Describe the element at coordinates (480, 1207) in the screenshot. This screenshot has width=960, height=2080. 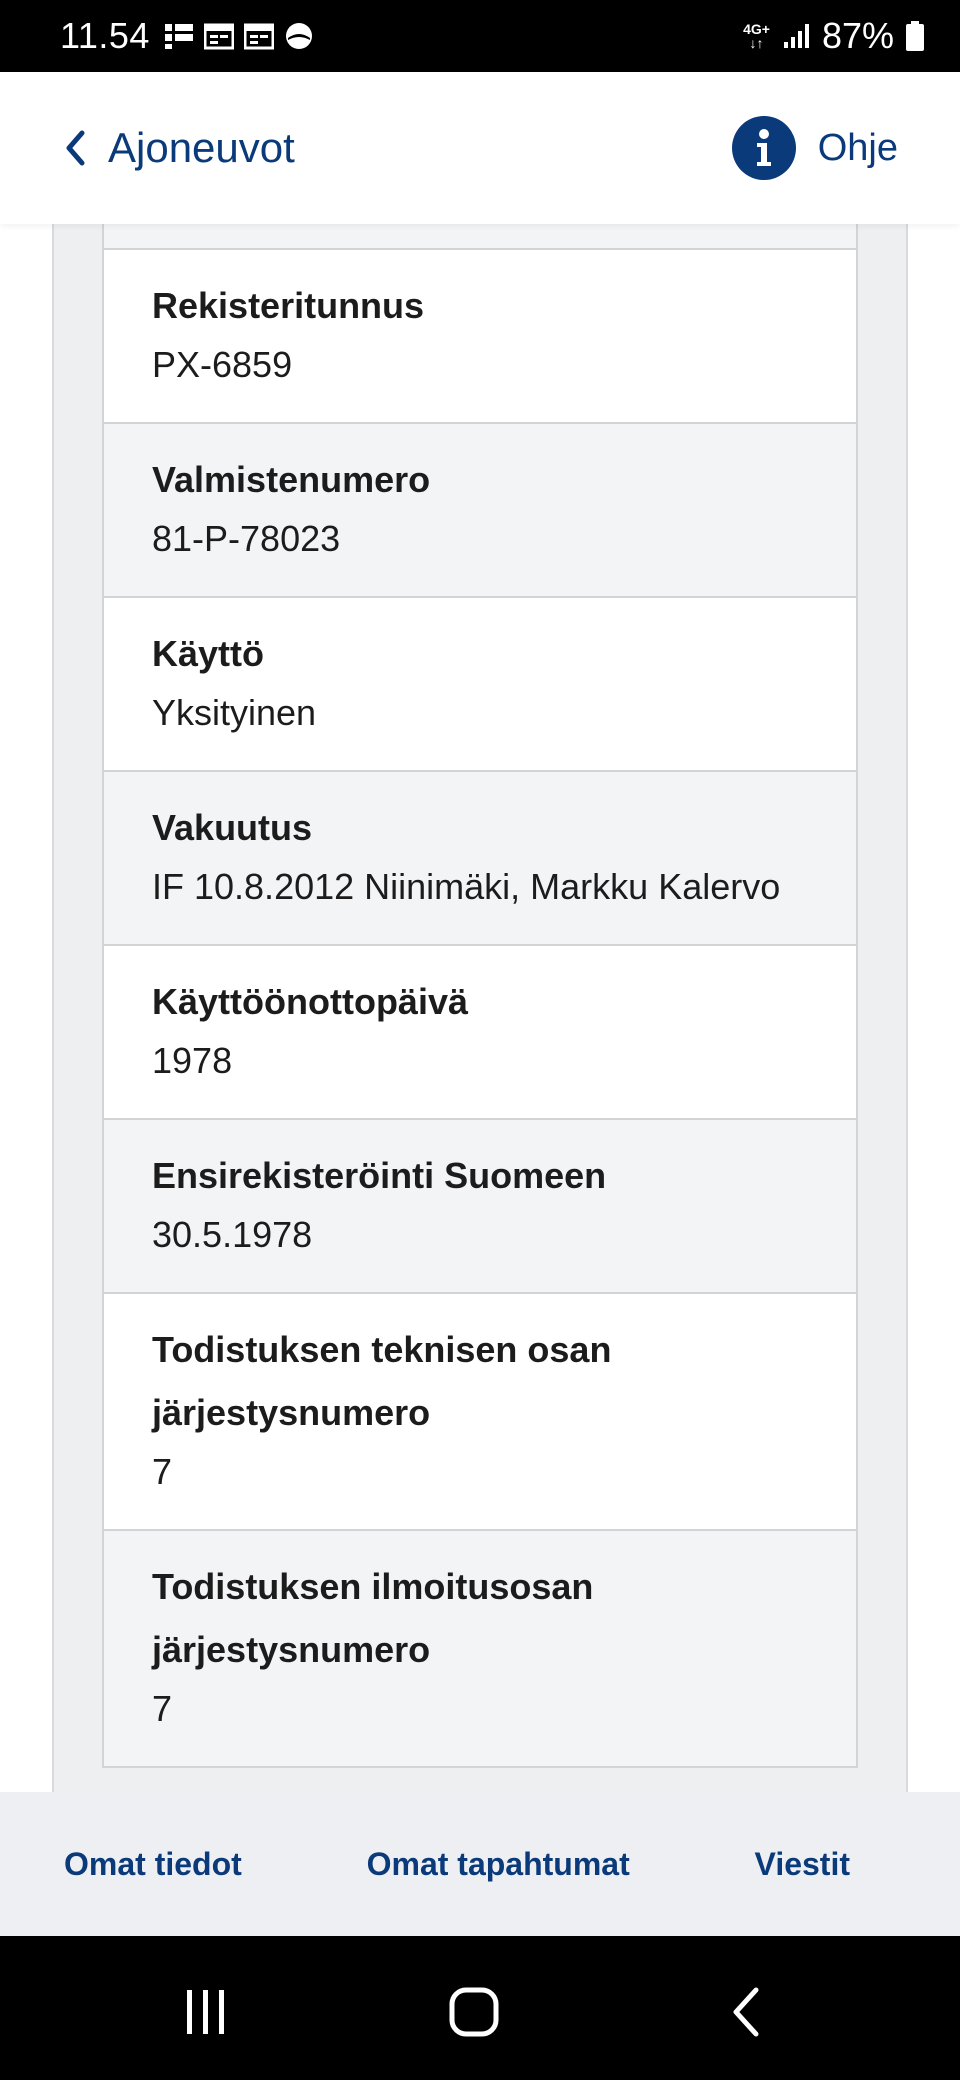
I see `detail-row-ensirekisterointi: Ensirekisteröinti Suomeen 30.5.1978` at that location.